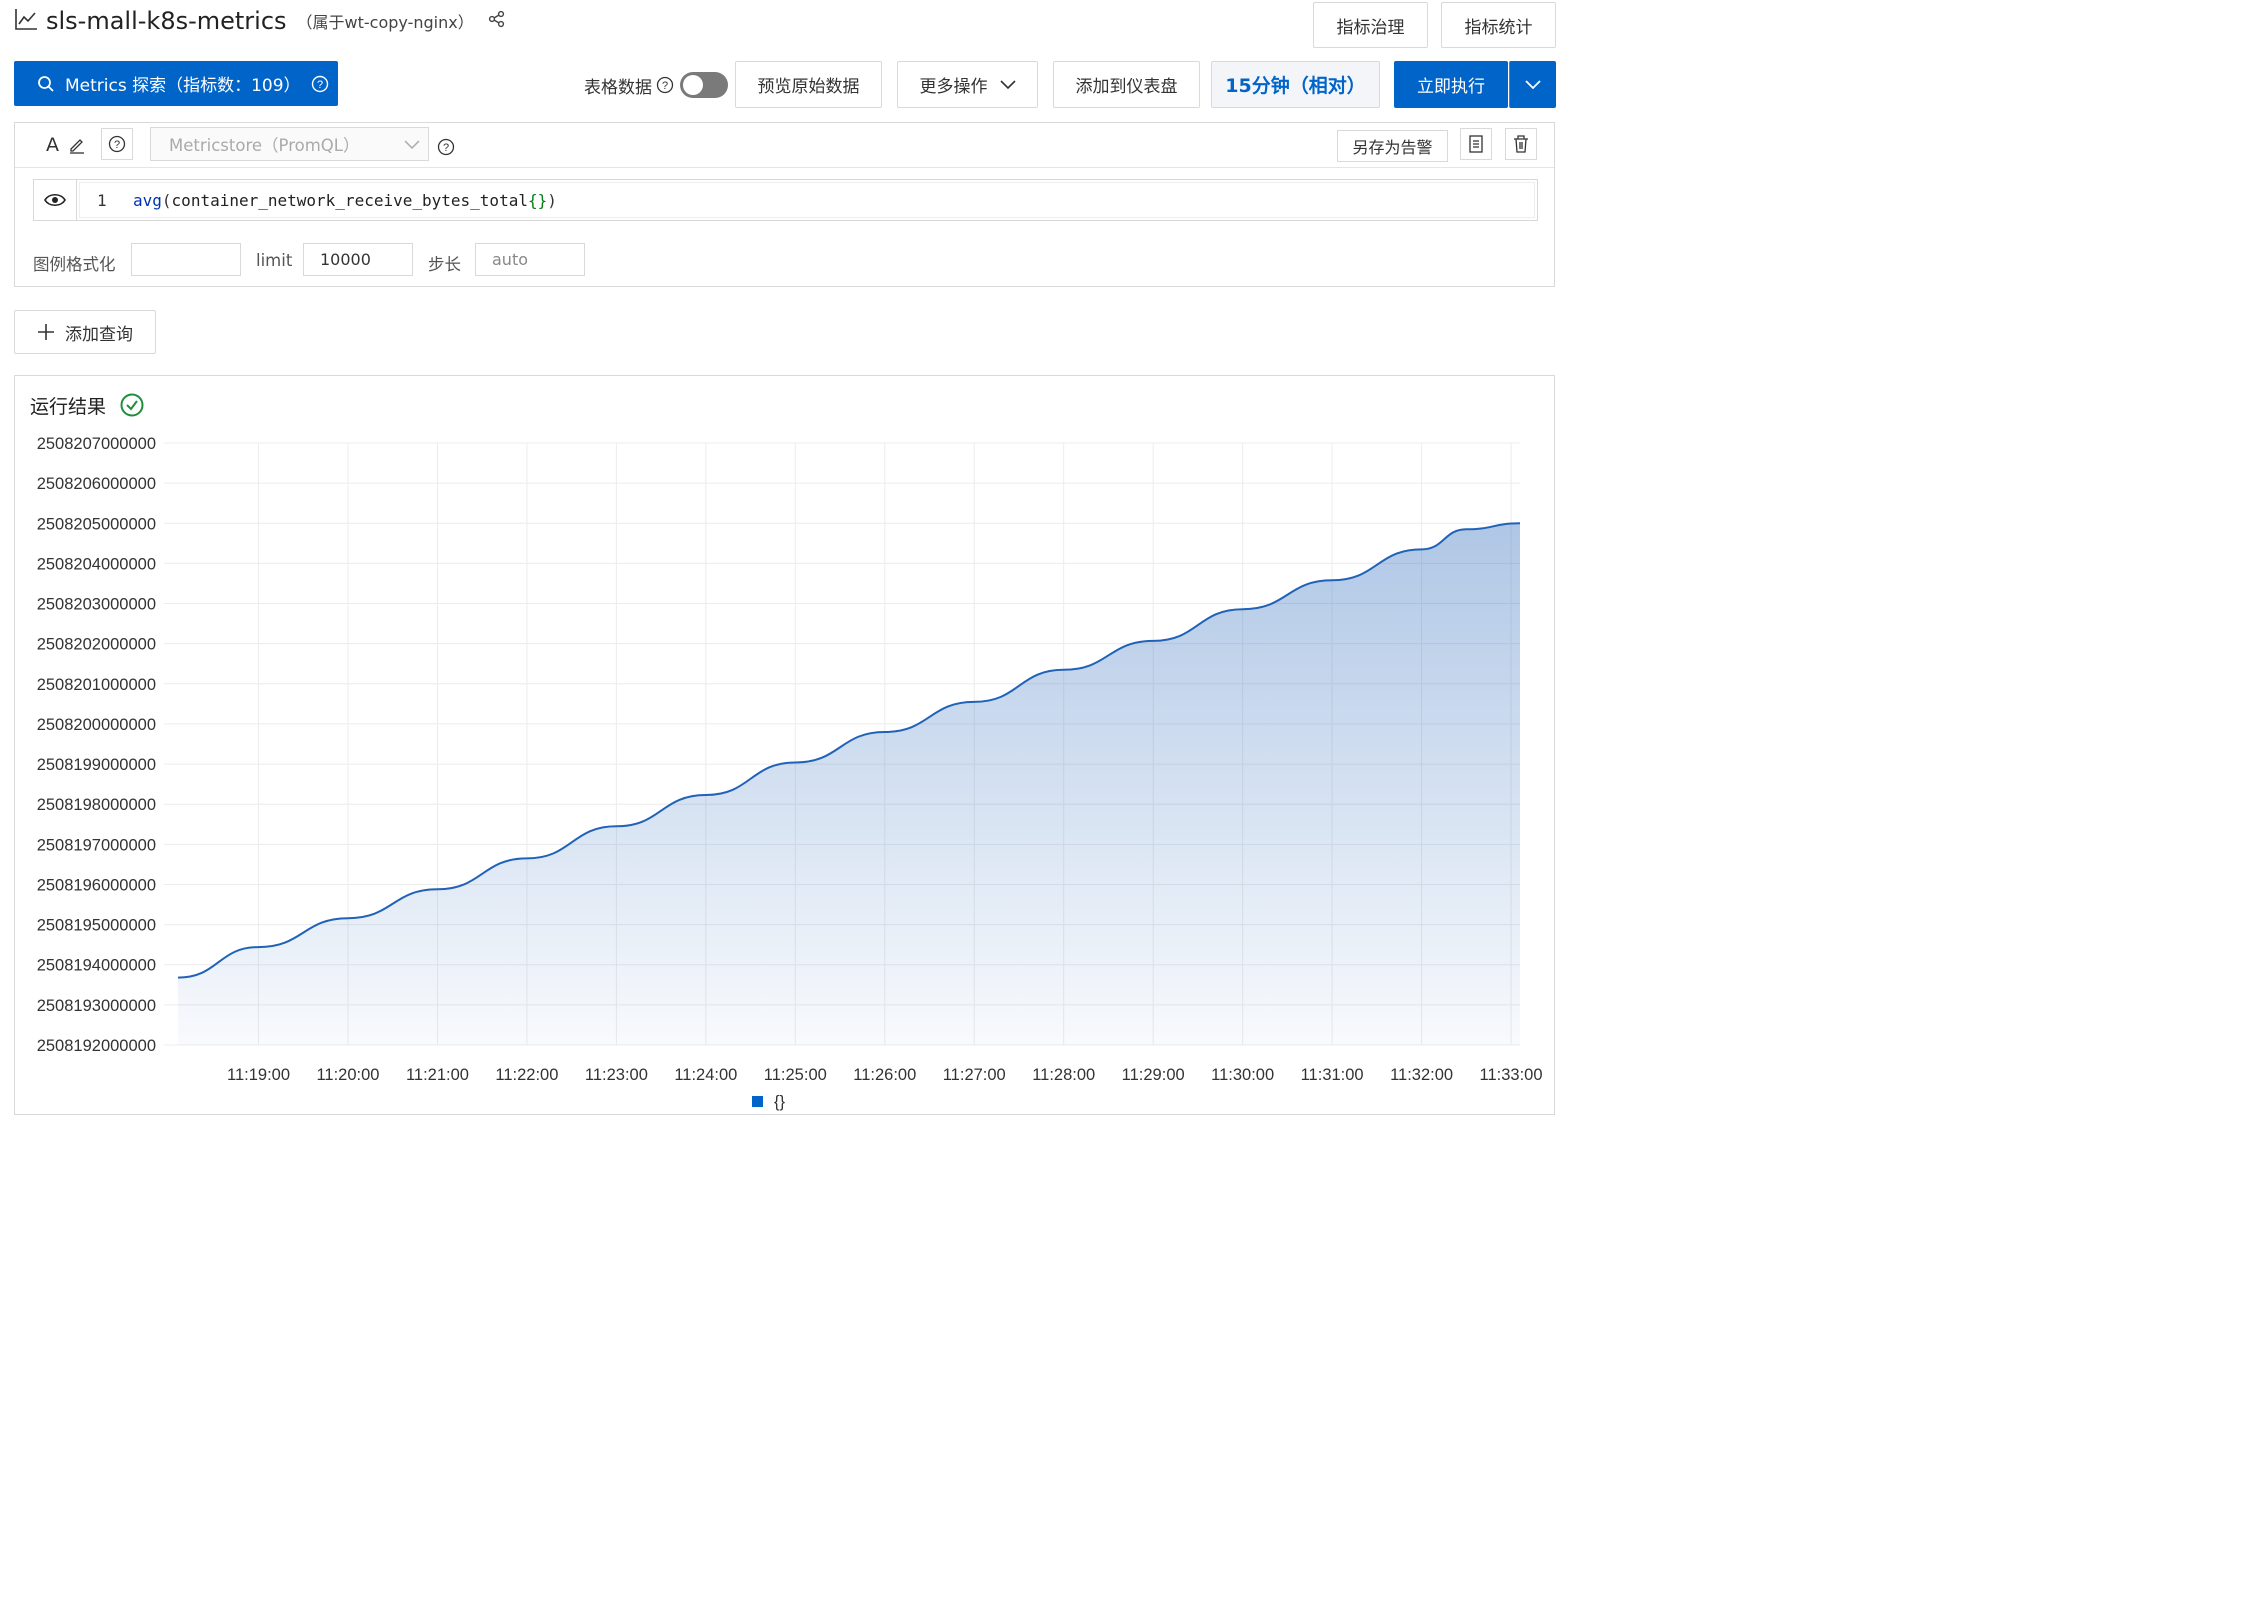  What do you see at coordinates (704, 85) in the screenshot?
I see `table-data-toggle` at bounding box center [704, 85].